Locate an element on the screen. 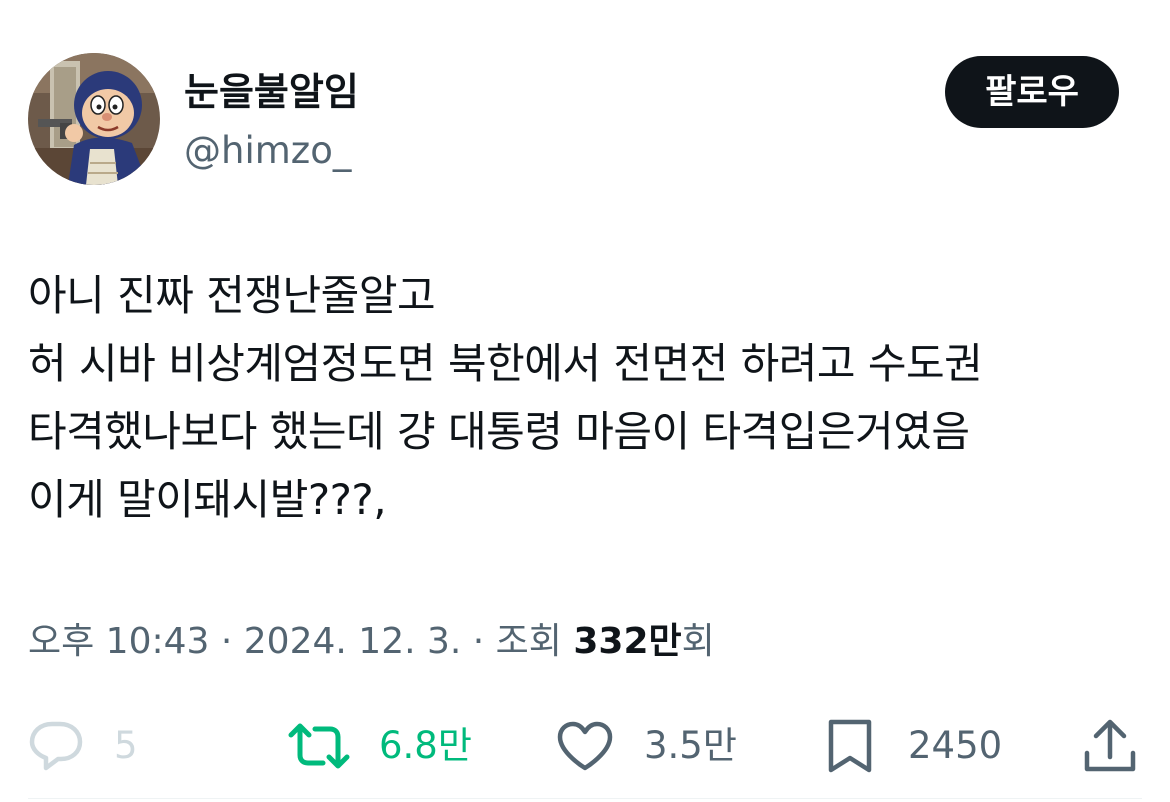  share-icon is located at coordinates (1110, 745).